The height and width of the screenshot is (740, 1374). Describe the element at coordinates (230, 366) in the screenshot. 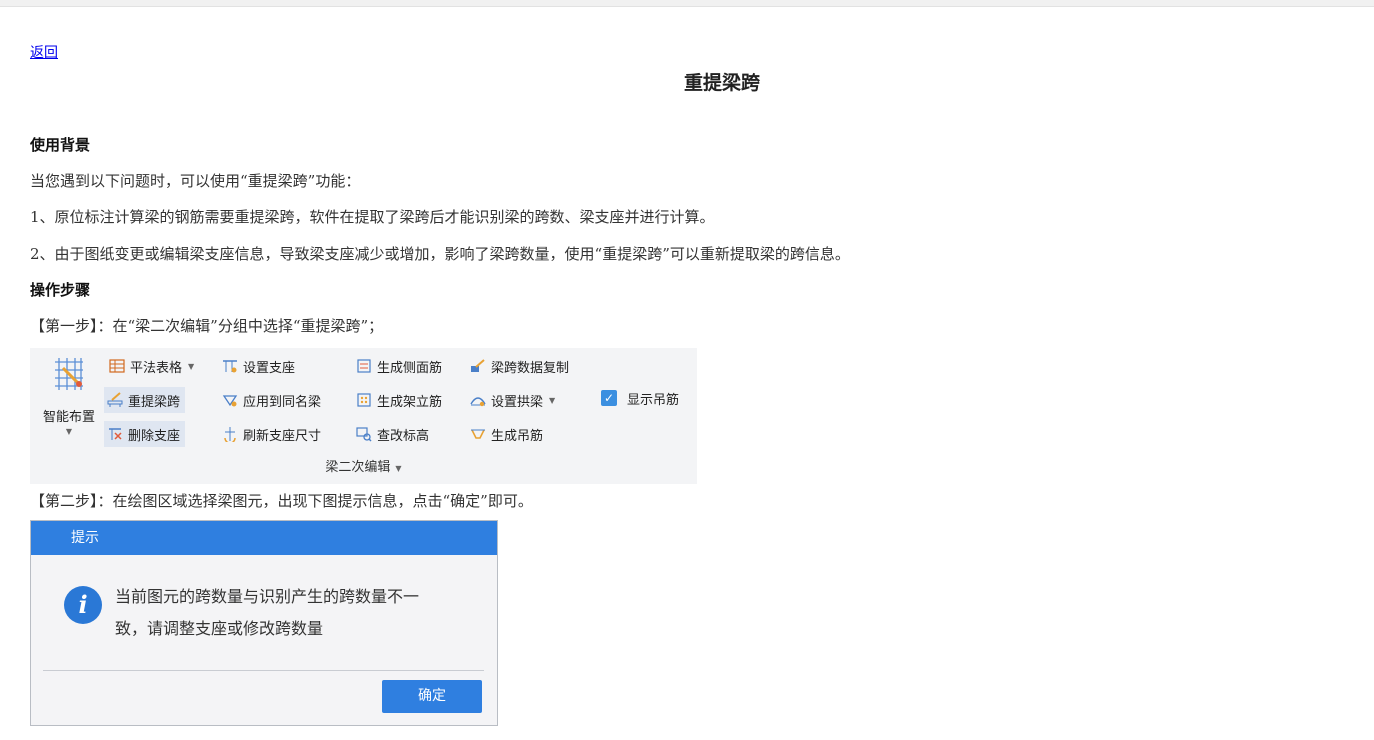

I see `support-icon` at that location.